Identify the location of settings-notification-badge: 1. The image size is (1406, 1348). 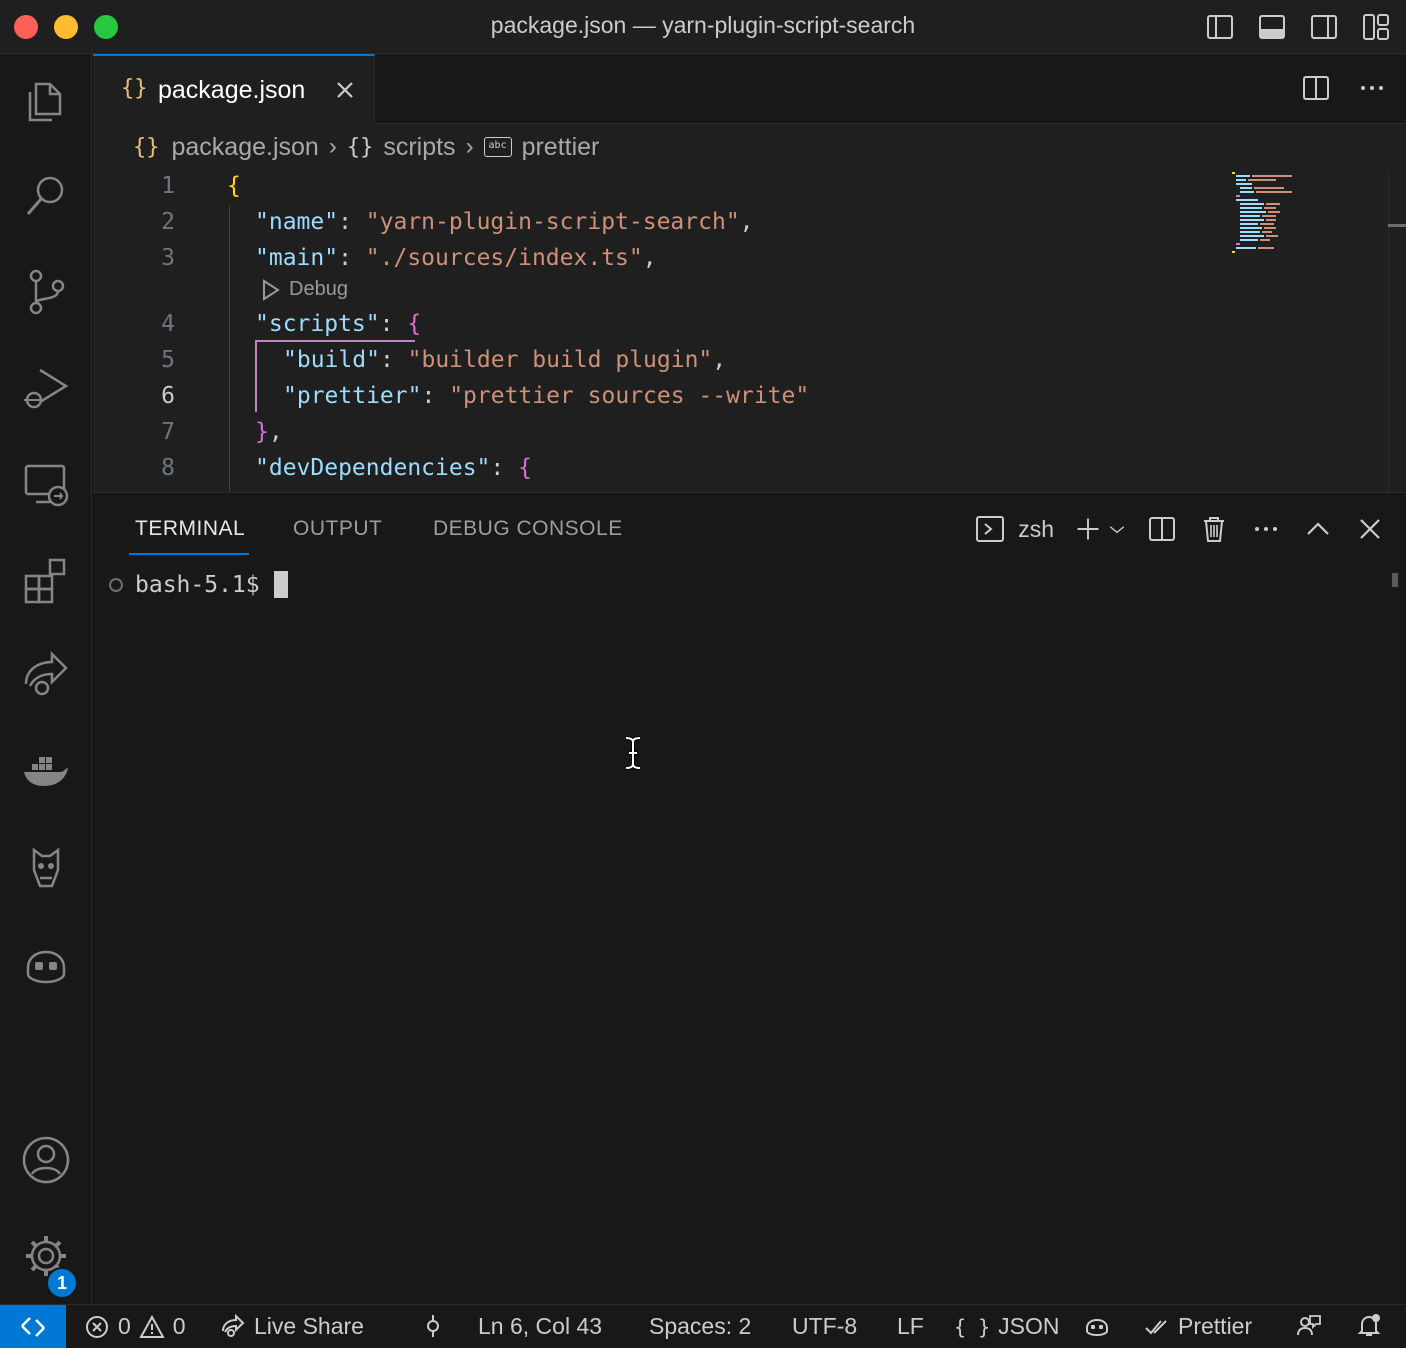
(62, 1283).